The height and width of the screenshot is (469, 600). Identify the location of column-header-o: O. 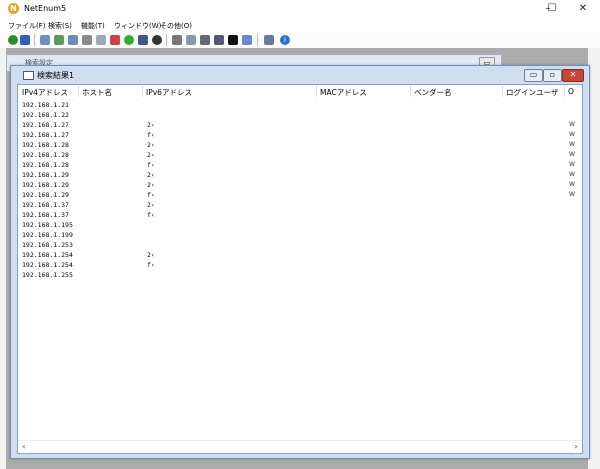
(573, 93).